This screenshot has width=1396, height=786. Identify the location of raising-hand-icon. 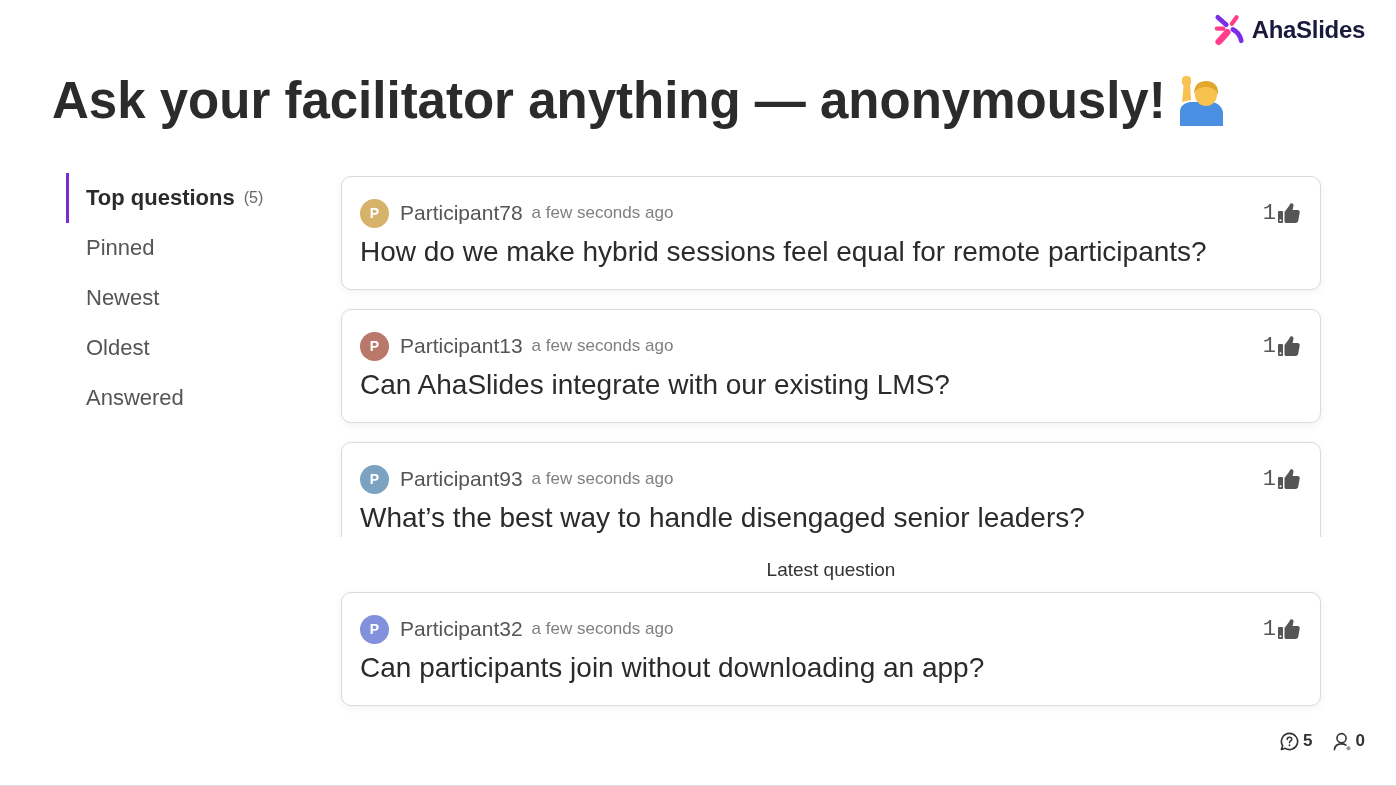
(1200, 101).